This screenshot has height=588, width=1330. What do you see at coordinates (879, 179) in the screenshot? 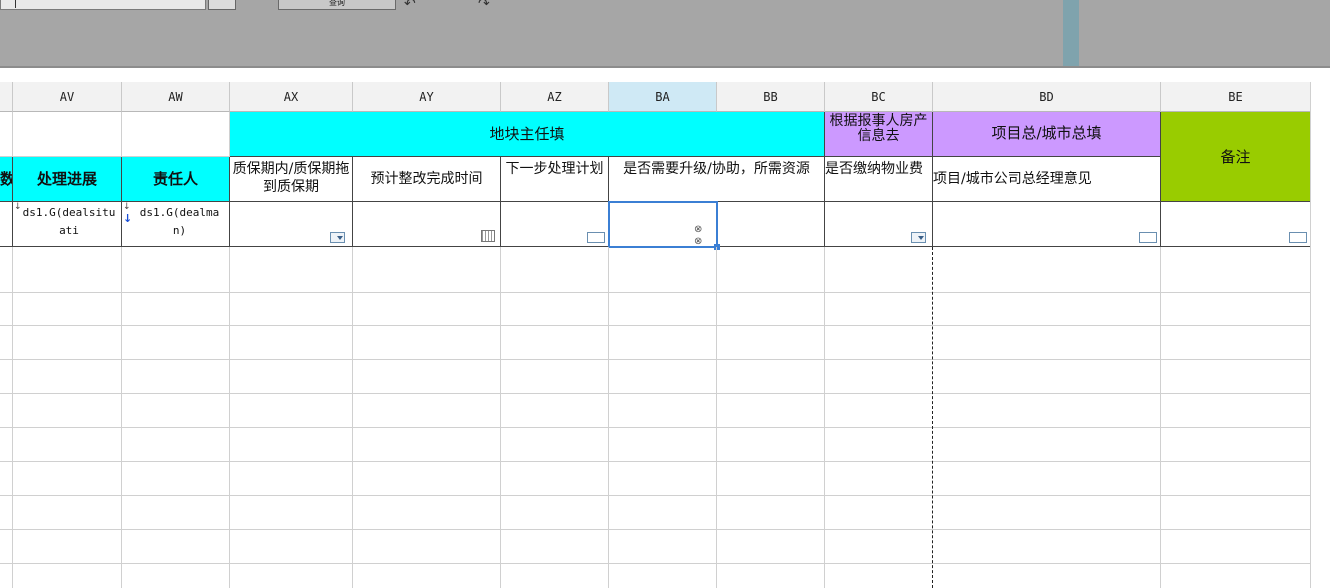
I see `subheader-property-fee: 是否缴纳物业费` at bounding box center [879, 179].